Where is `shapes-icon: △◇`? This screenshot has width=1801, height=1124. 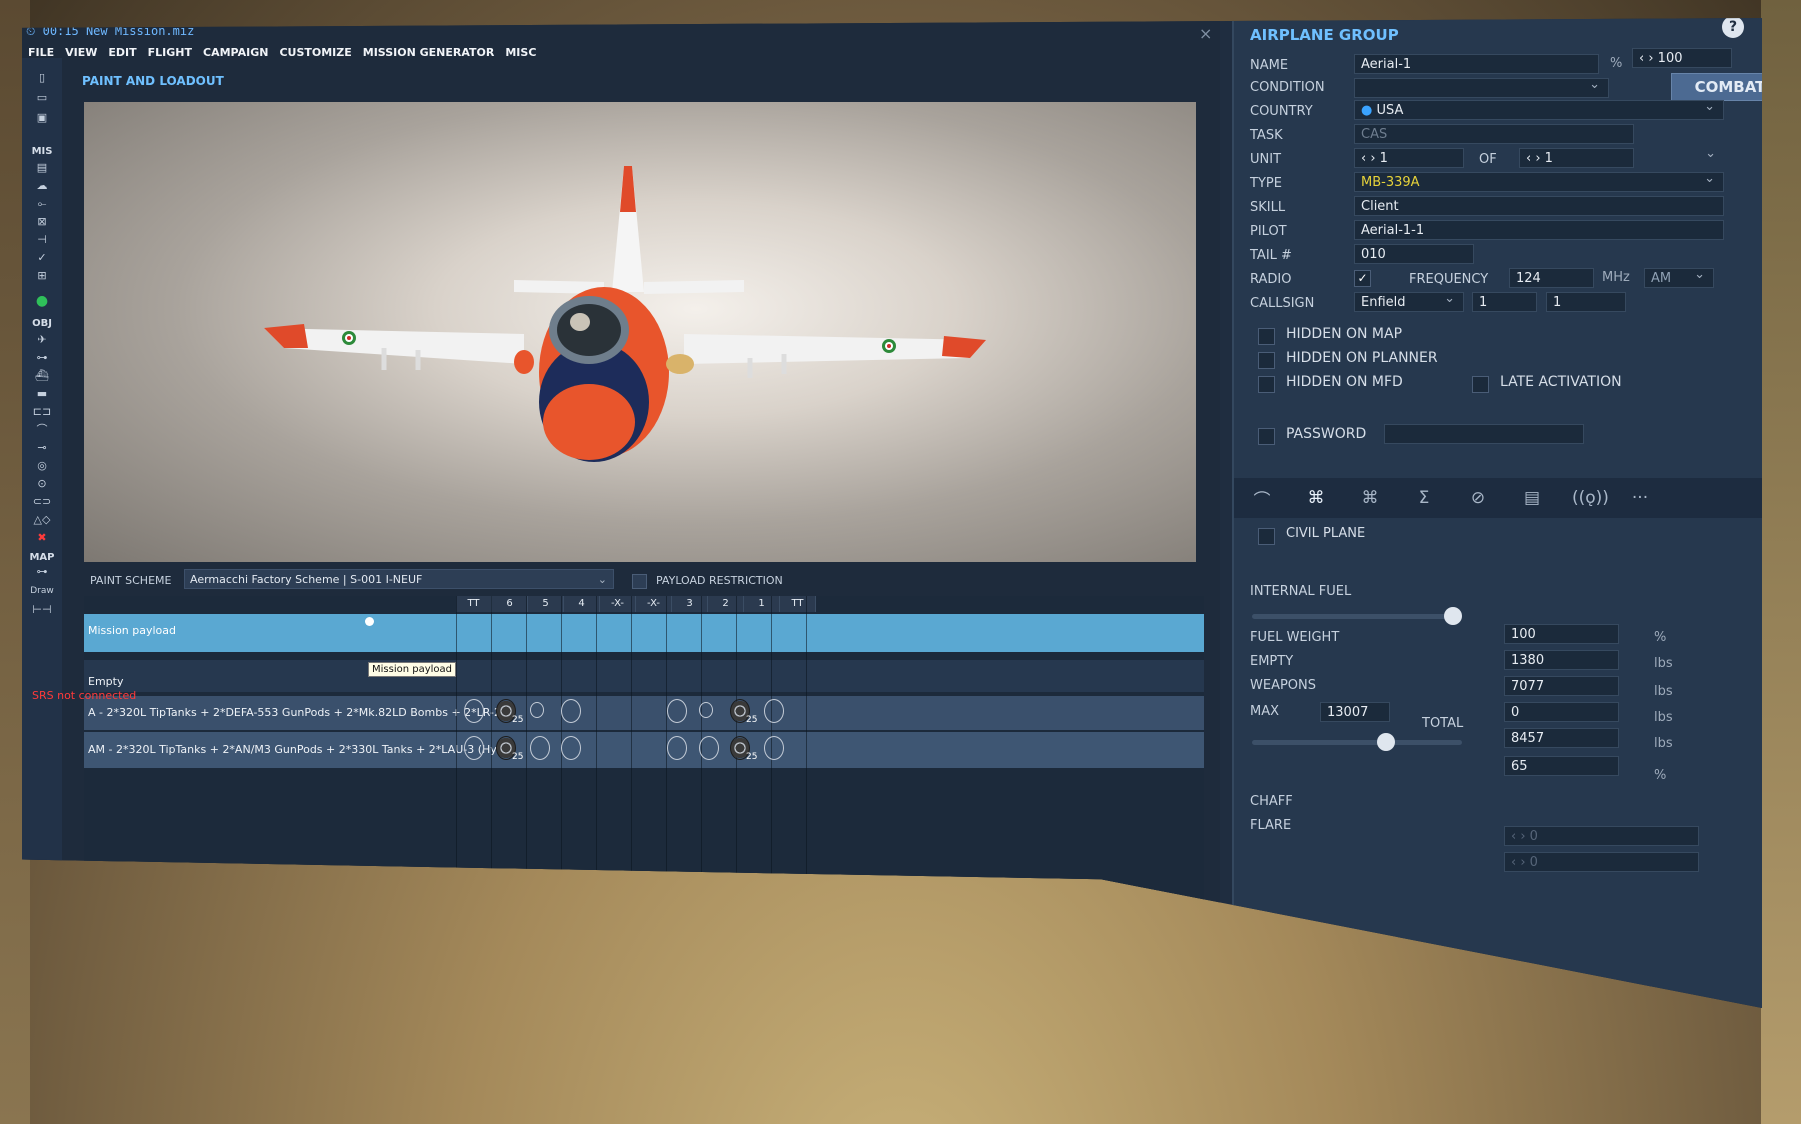 shapes-icon: △◇ is located at coordinates (42, 519).